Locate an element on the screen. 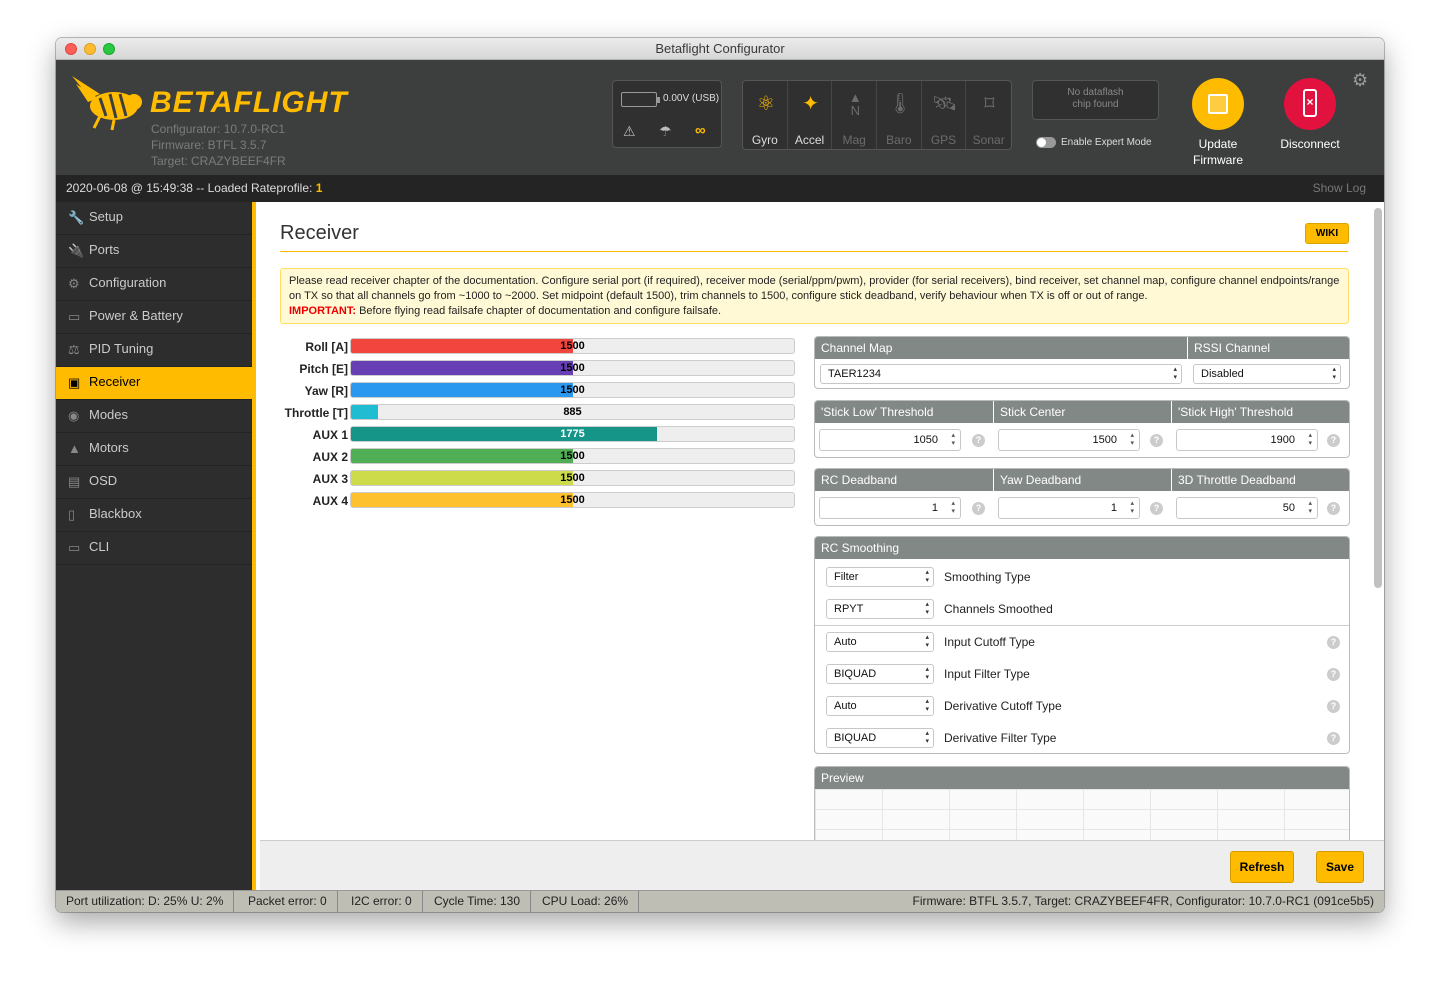 The image size is (1440, 986). dataflash-status: No dataflash chip found is located at coordinates (1095, 100).